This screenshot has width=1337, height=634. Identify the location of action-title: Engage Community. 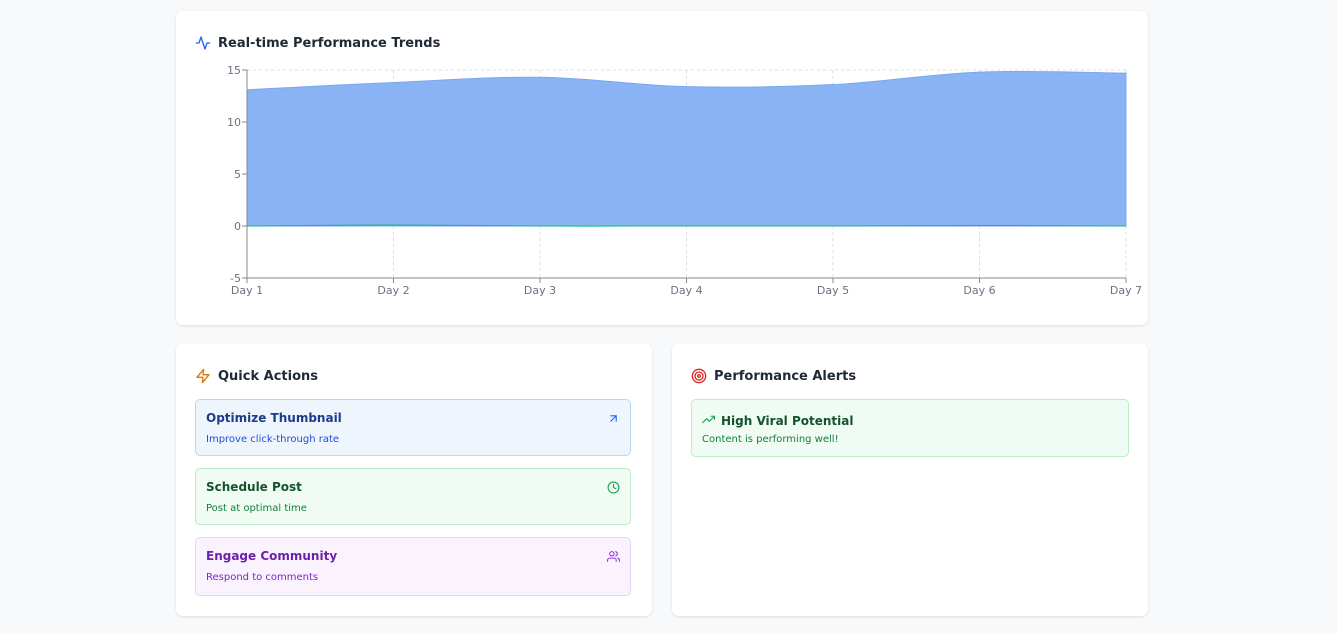
(272, 556).